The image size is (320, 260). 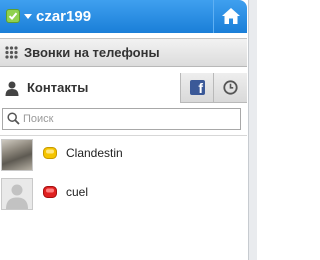 What do you see at coordinates (50, 192) in the screenshot?
I see `busy-status-icon` at bounding box center [50, 192].